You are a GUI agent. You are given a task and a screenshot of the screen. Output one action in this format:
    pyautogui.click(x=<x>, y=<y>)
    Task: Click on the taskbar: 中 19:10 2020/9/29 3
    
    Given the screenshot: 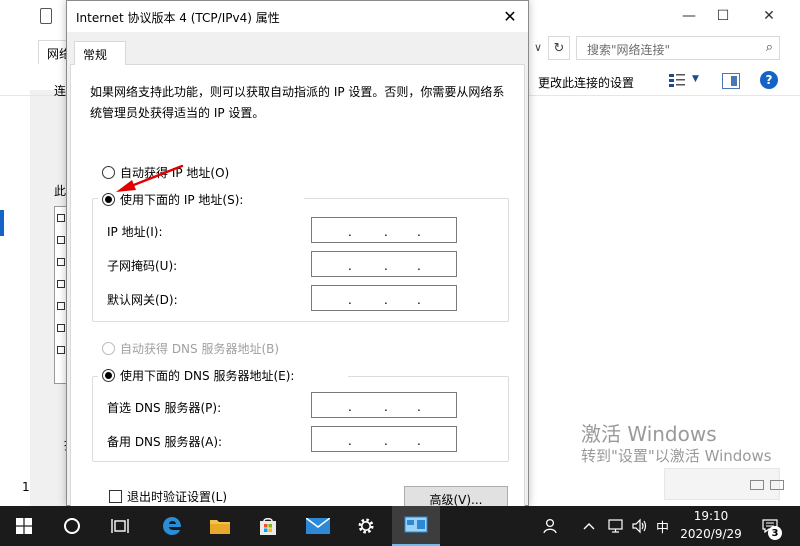 What is the action you would take?
    pyautogui.click(x=400, y=526)
    